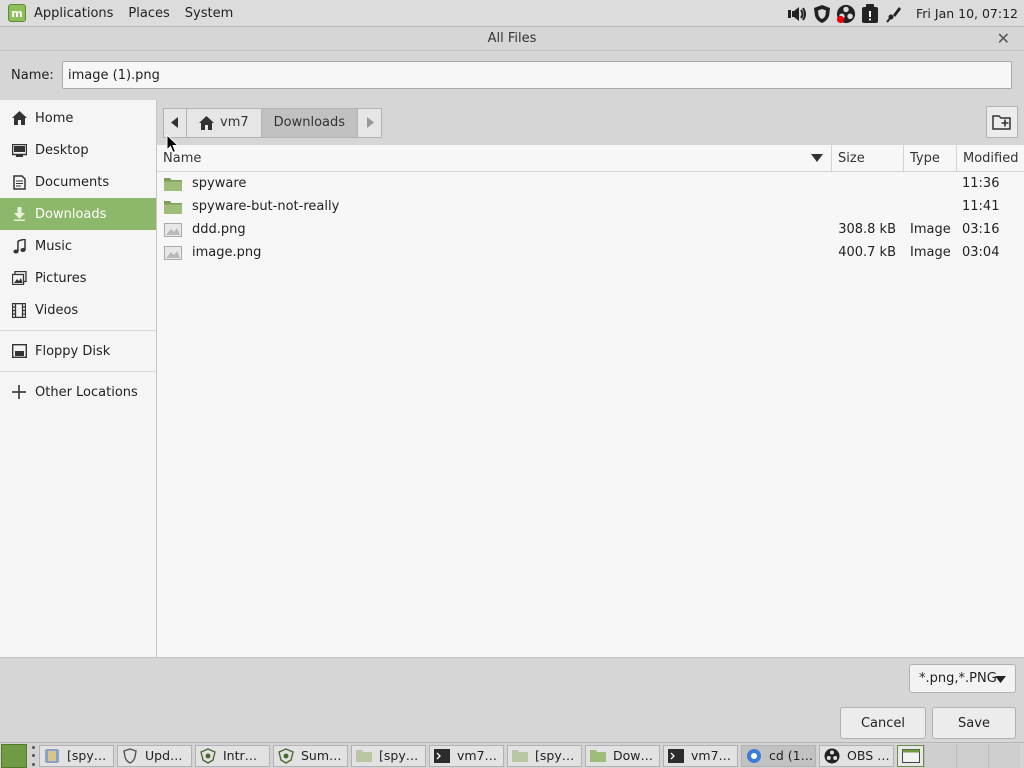 This screenshot has width=1024, height=768. What do you see at coordinates (73, 13) in the screenshot?
I see `menu-applications: Applications` at bounding box center [73, 13].